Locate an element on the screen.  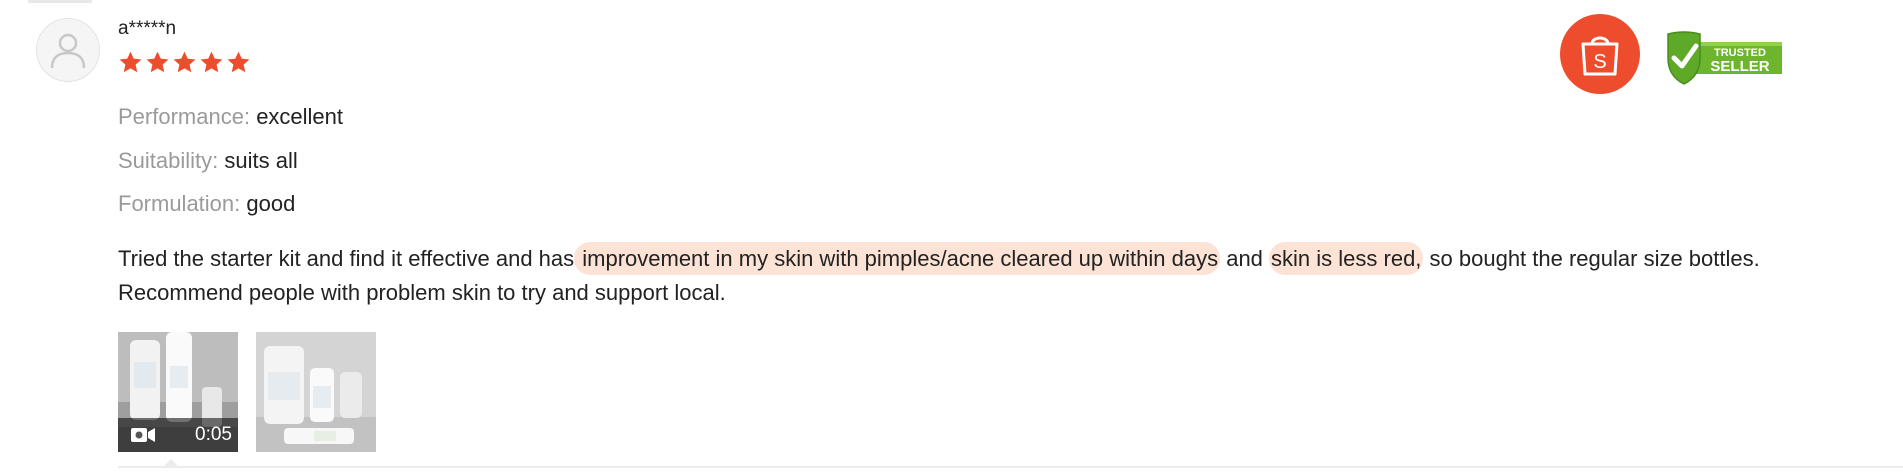
attribute-label: Formulation: is located at coordinates (179, 203).